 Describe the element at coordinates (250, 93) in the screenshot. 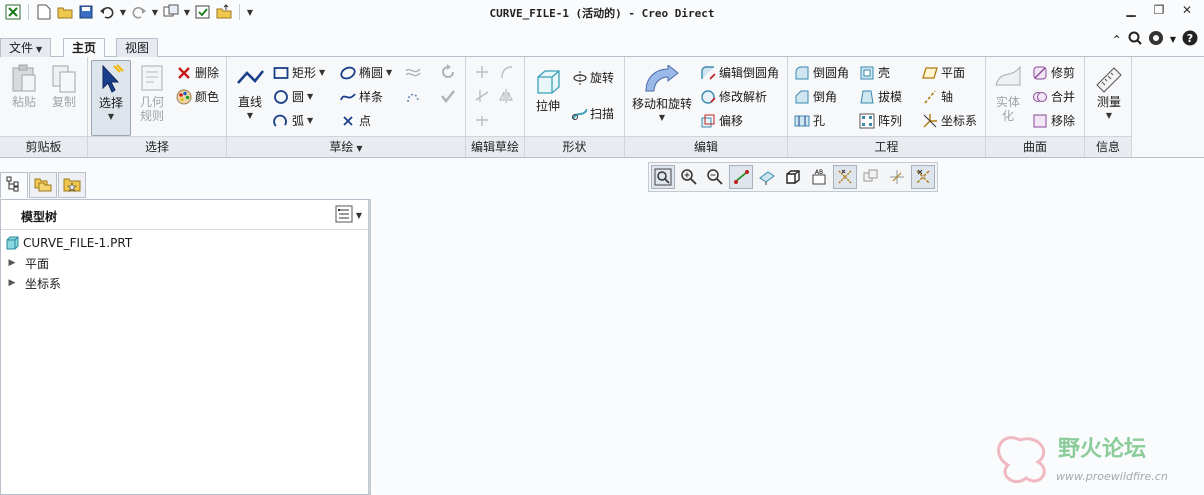

I see `line-button: 直线 ▼` at that location.